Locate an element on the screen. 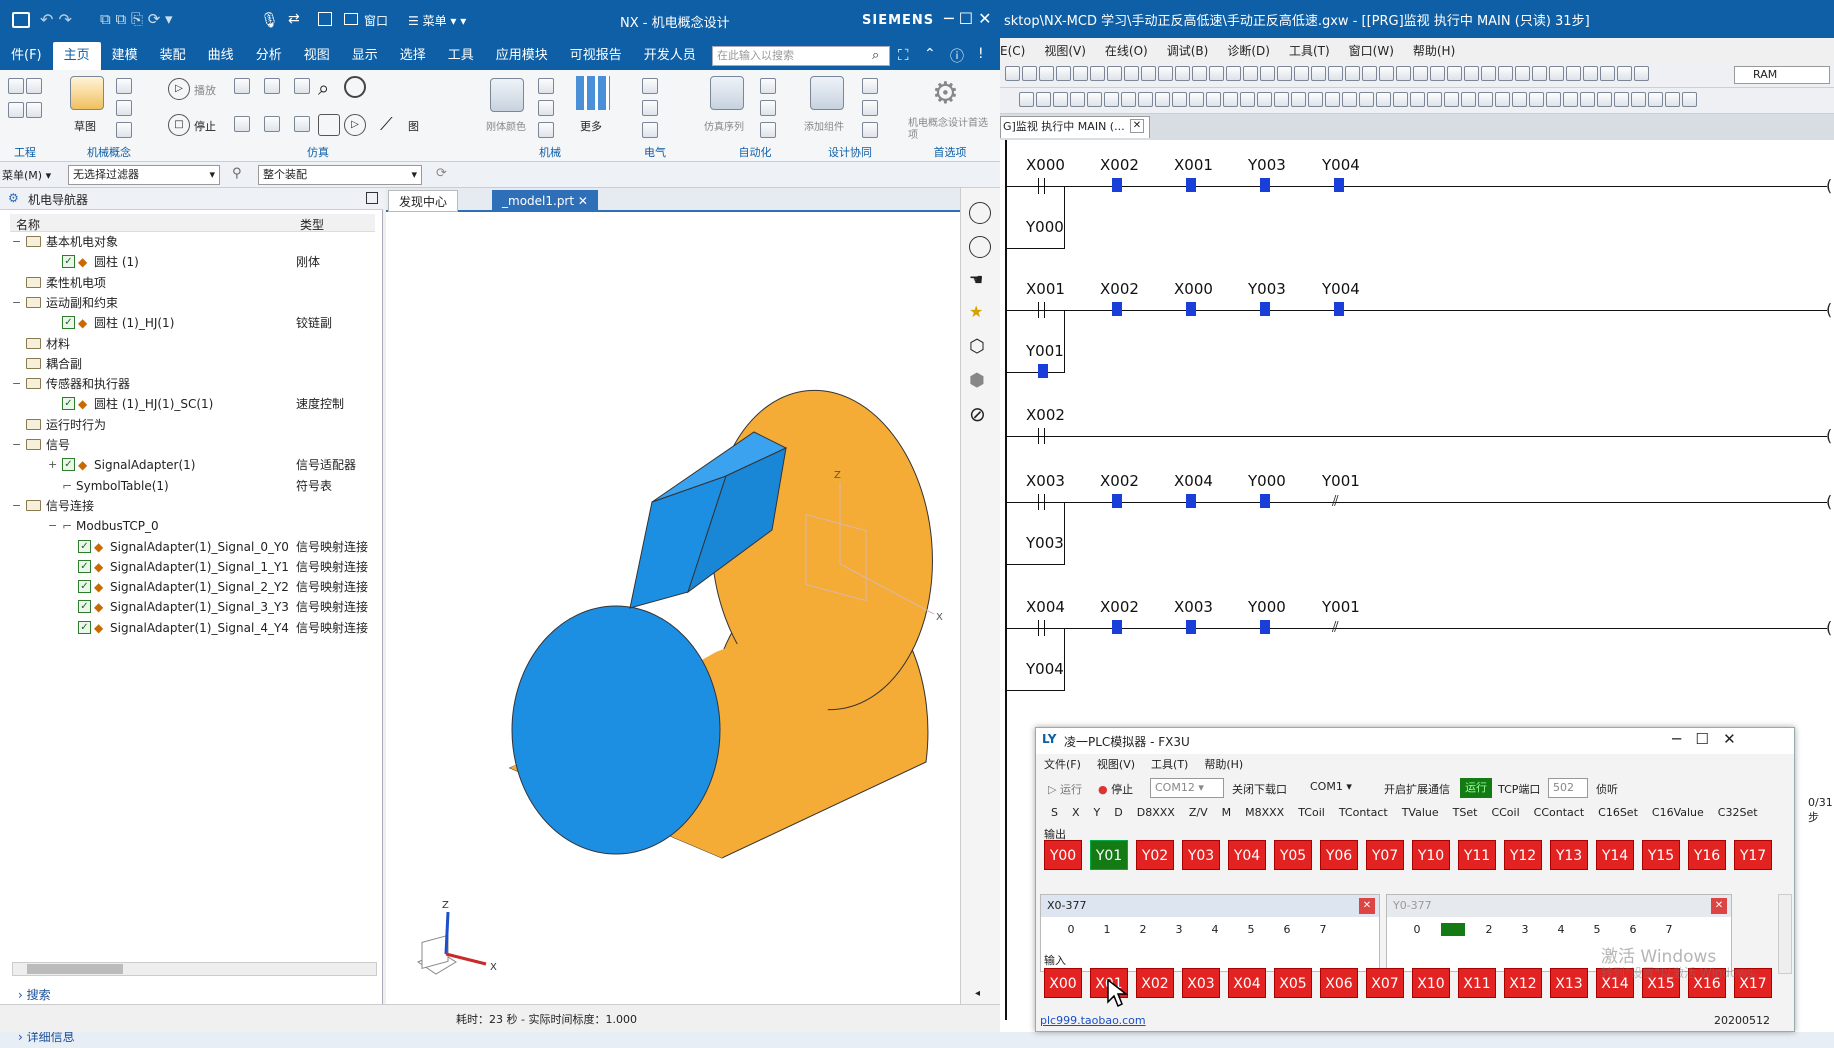 The height and width of the screenshot is (1048, 1834). layout-icon is located at coordinates (351, 19).